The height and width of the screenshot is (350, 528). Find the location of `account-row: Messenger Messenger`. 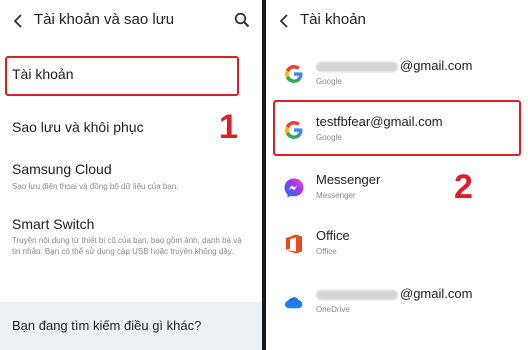

account-row: Messenger Messenger is located at coordinates (397, 192).